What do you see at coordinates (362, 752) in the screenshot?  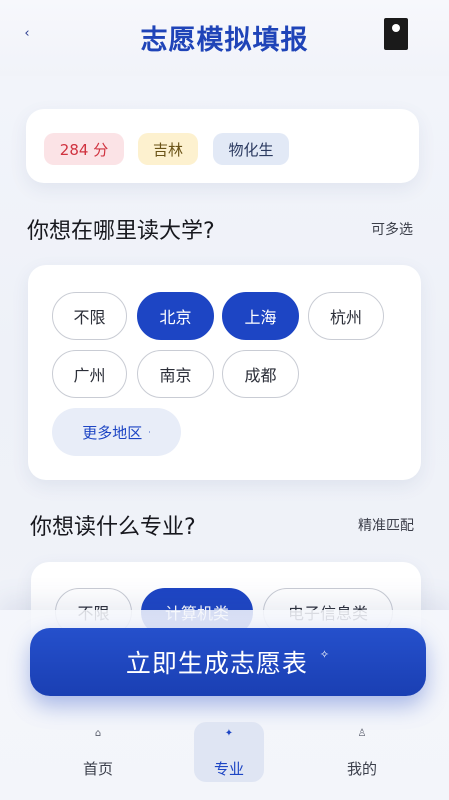 I see `nav-me: ♙ 我的` at bounding box center [362, 752].